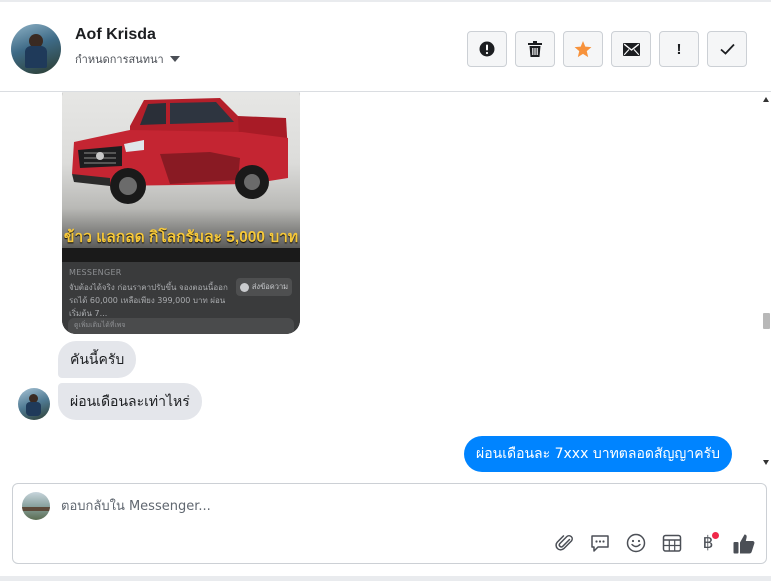 The height and width of the screenshot is (581, 771). Describe the element at coordinates (36, 49) in the screenshot. I see `contact-avatar` at that location.